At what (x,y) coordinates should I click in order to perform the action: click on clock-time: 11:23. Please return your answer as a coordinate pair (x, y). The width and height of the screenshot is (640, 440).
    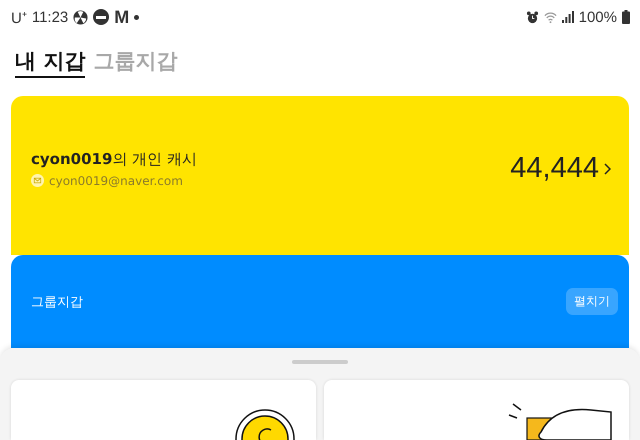
    Looking at the image, I should click on (50, 17).